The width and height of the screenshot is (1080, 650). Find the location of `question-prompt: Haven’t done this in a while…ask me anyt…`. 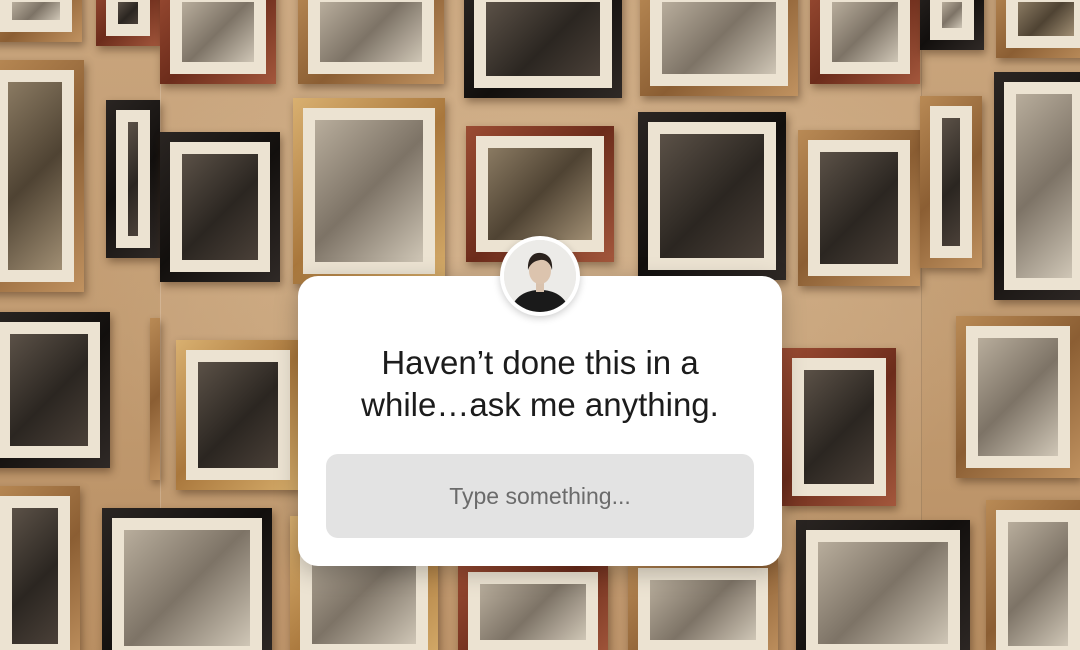

question-prompt: Haven’t done this in a while…ask me anyt… is located at coordinates (540, 384).